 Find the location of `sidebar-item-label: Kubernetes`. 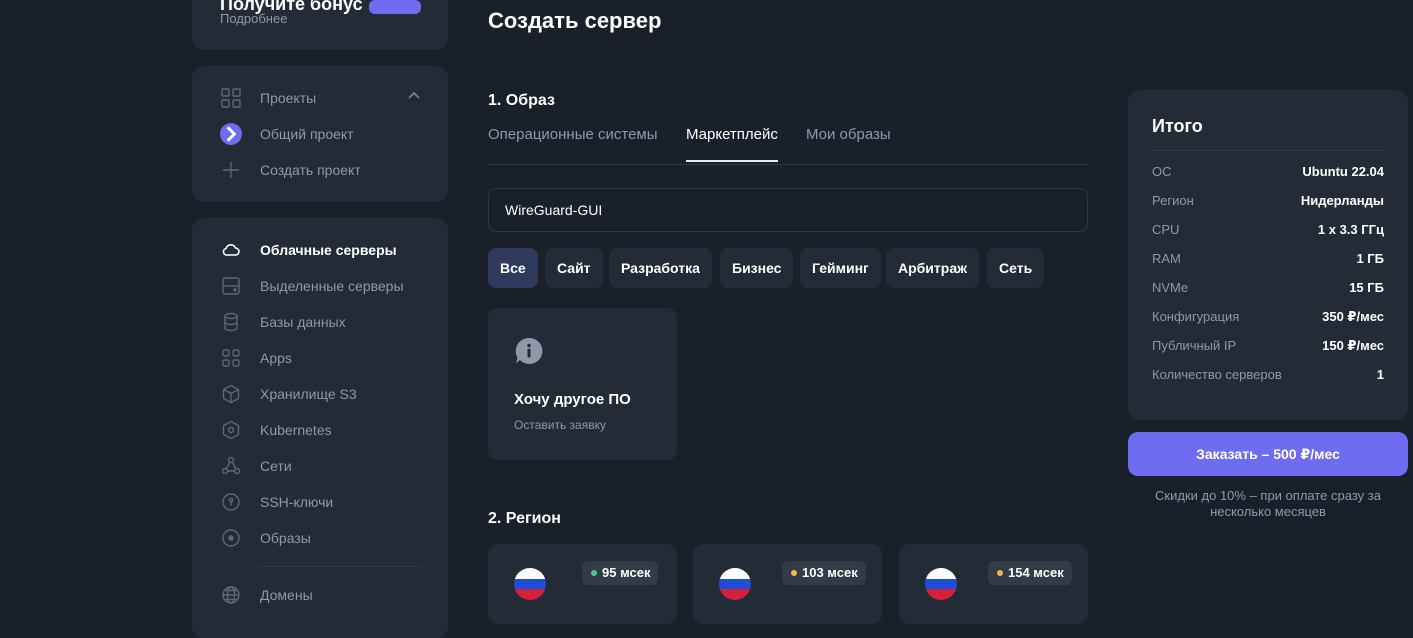

sidebar-item-label: Kubernetes is located at coordinates (296, 430).